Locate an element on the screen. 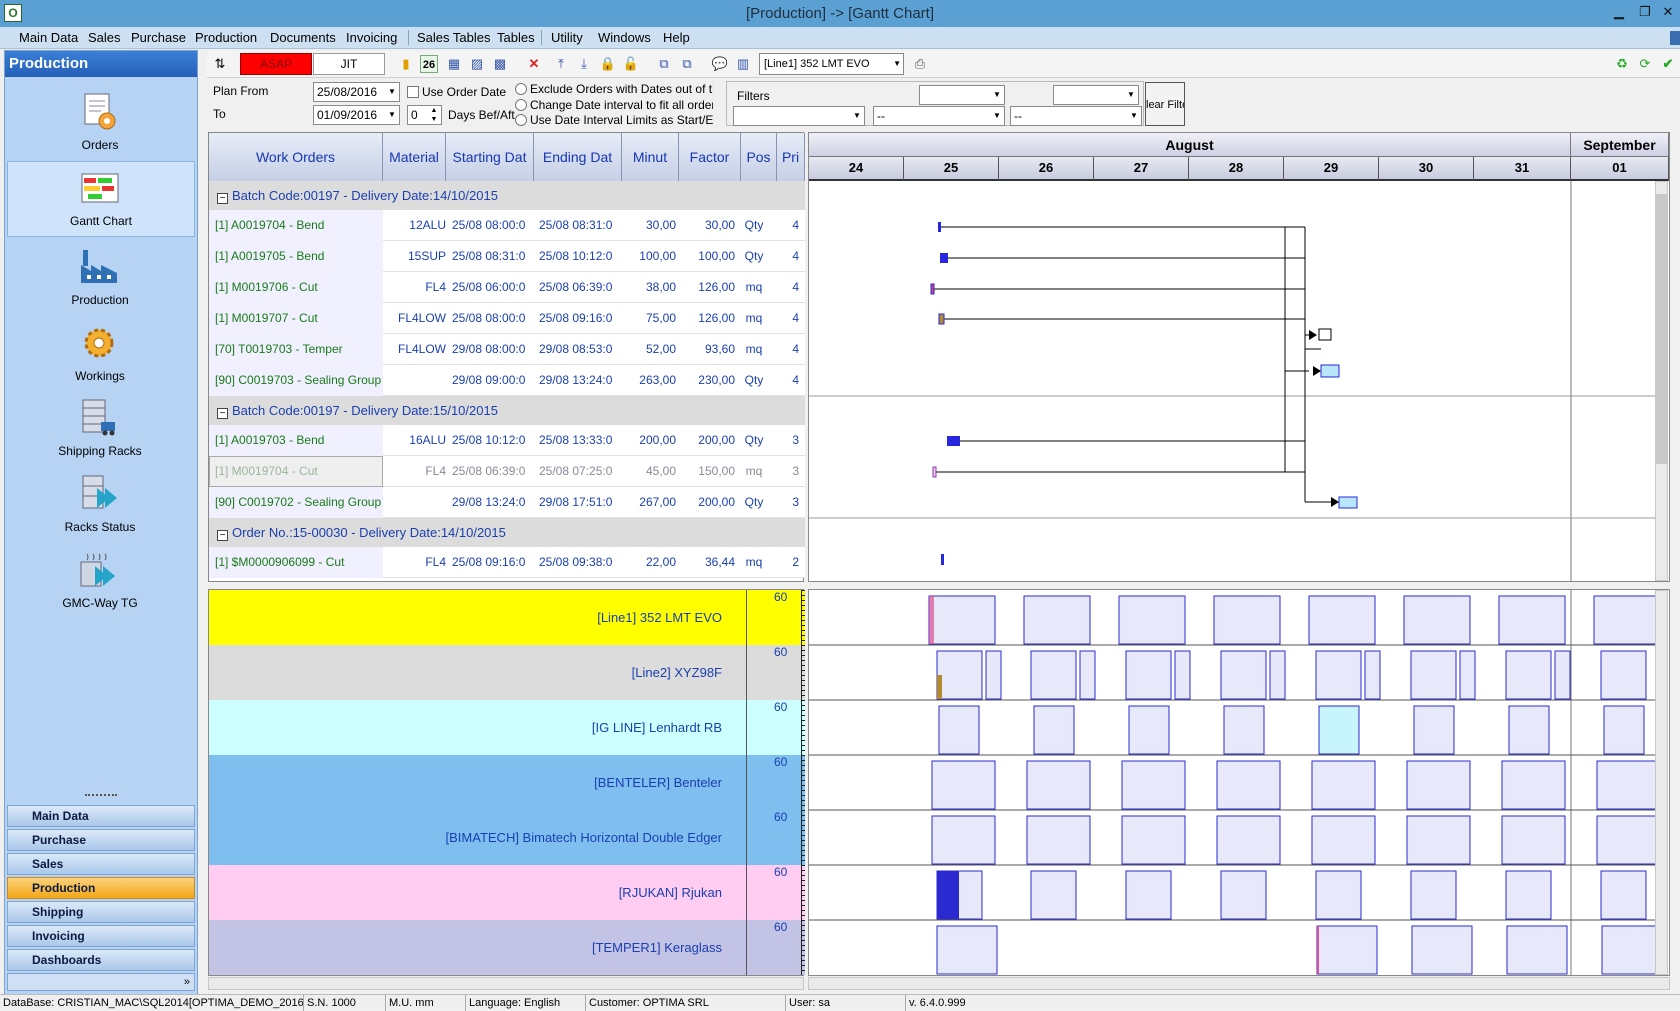 The height and width of the screenshot is (1011, 1680). nav-production: Production is located at coordinates (101, 279).